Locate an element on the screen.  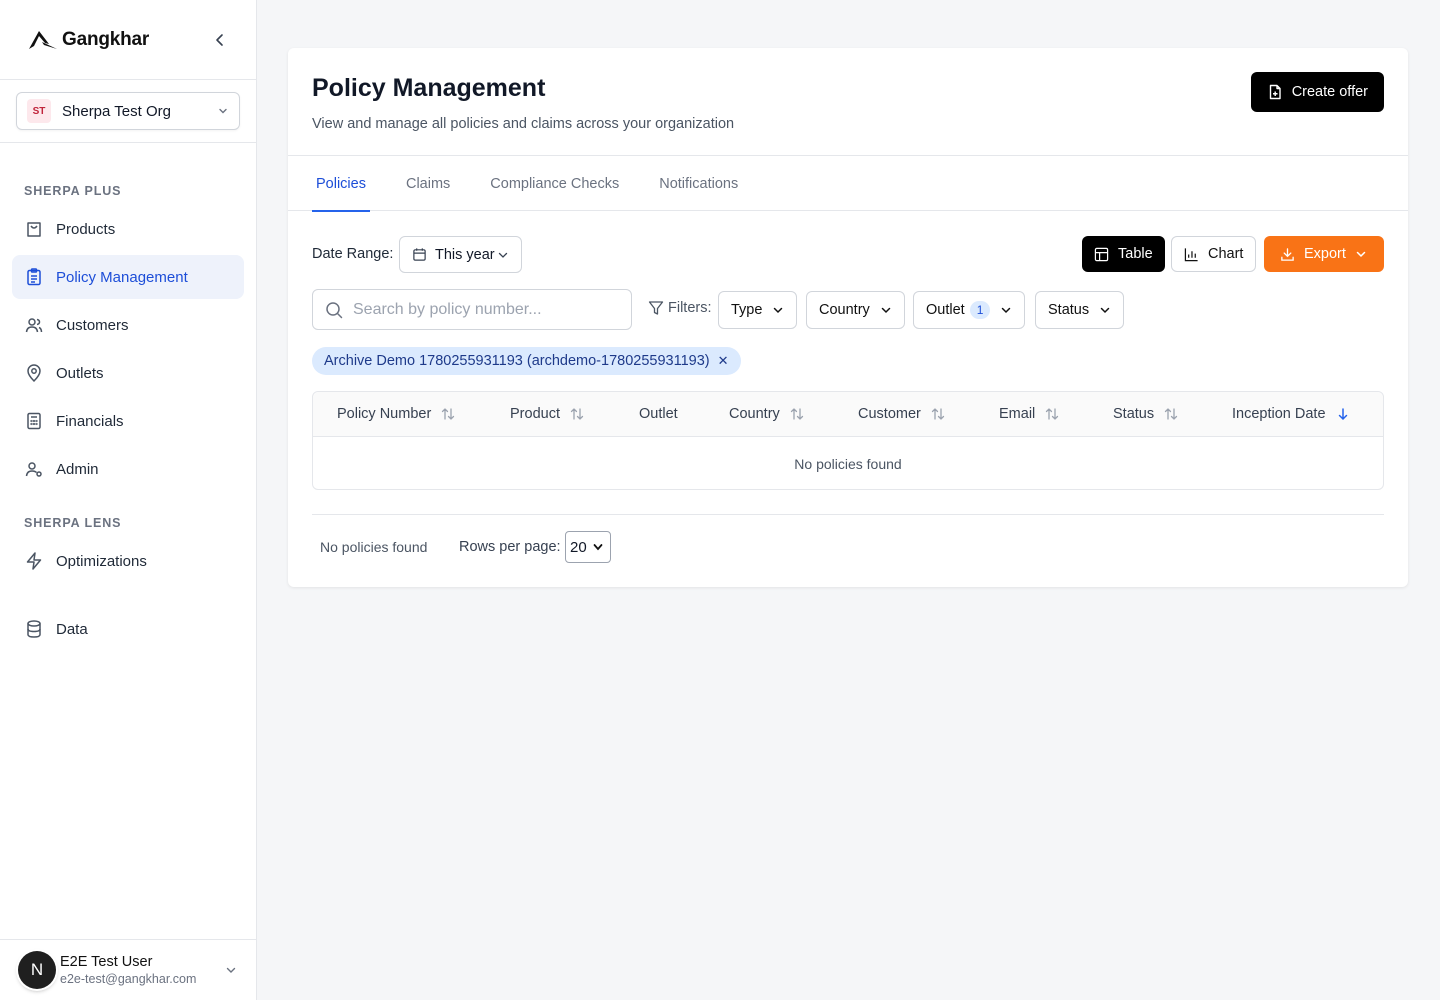
rows-per-page-select: 20 is located at coordinates (588, 547).